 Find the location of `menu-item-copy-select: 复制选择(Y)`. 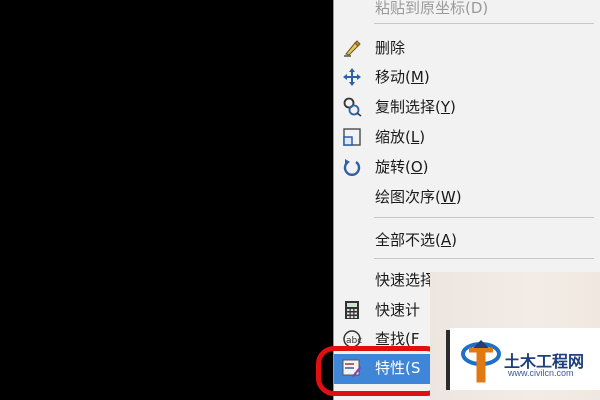

menu-item-copy-select: 复制选择(Y) is located at coordinates (467, 107).